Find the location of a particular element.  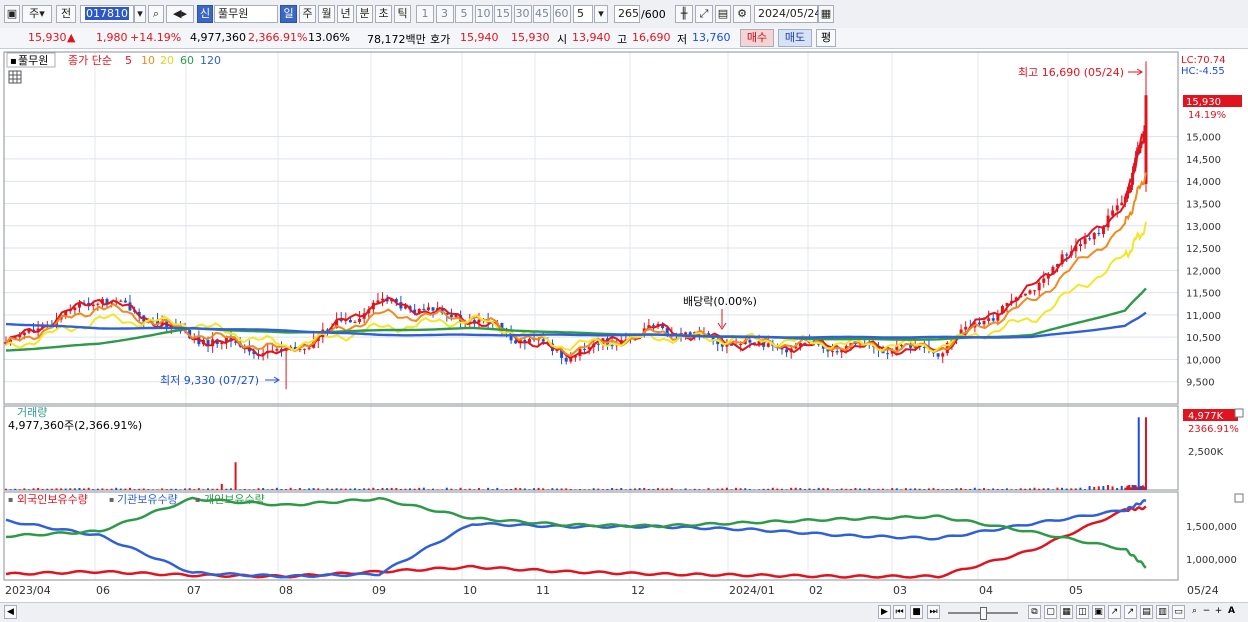

interval-button-60: 60 is located at coordinates (561, 14).